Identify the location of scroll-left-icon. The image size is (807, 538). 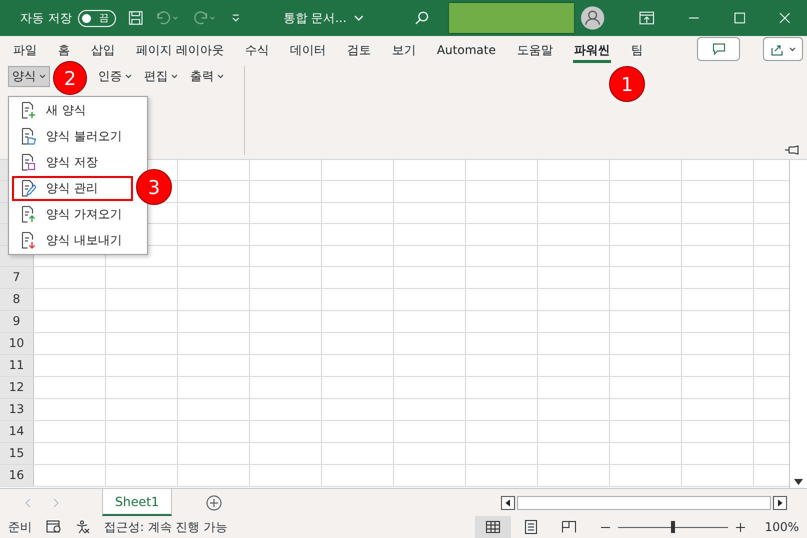
(28, 503).